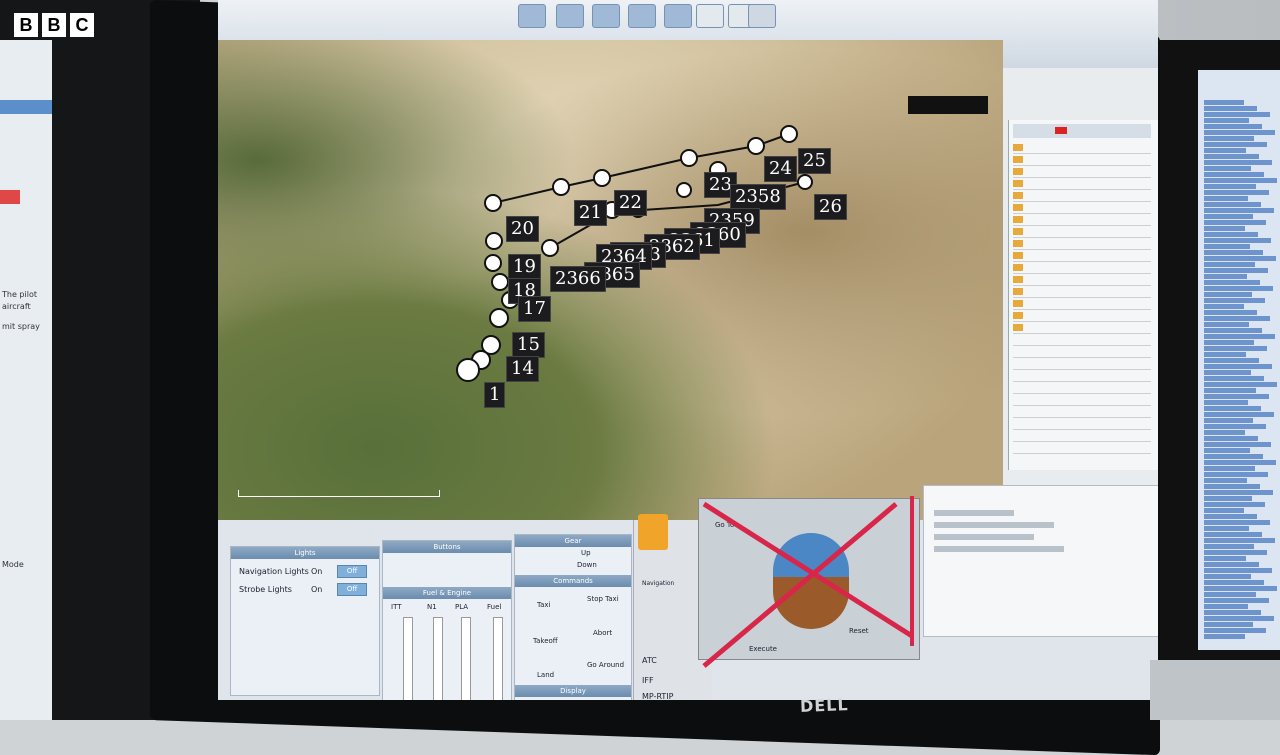  I want to click on stop-taxi-button: Stop Taxi, so click(603, 599).